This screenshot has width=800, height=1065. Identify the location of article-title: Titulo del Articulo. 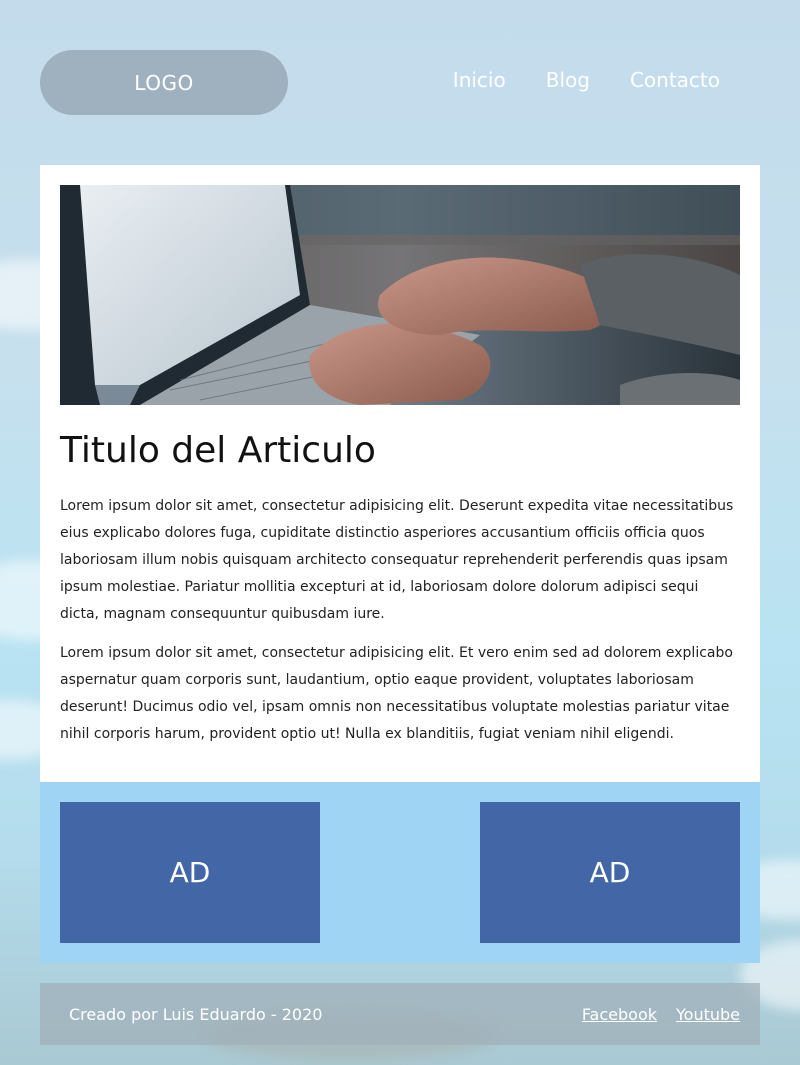
(218, 450).